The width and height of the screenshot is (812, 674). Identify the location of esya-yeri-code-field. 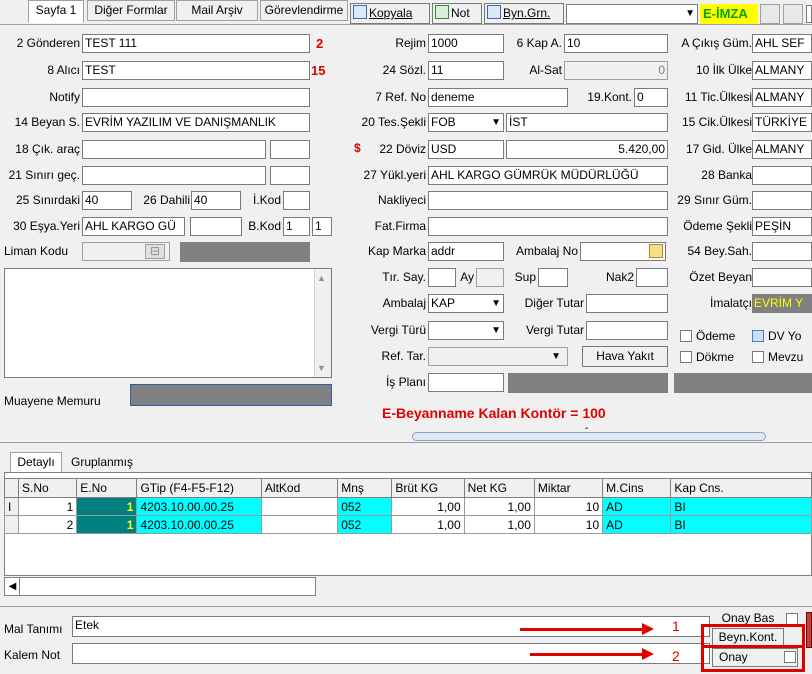
(216, 226).